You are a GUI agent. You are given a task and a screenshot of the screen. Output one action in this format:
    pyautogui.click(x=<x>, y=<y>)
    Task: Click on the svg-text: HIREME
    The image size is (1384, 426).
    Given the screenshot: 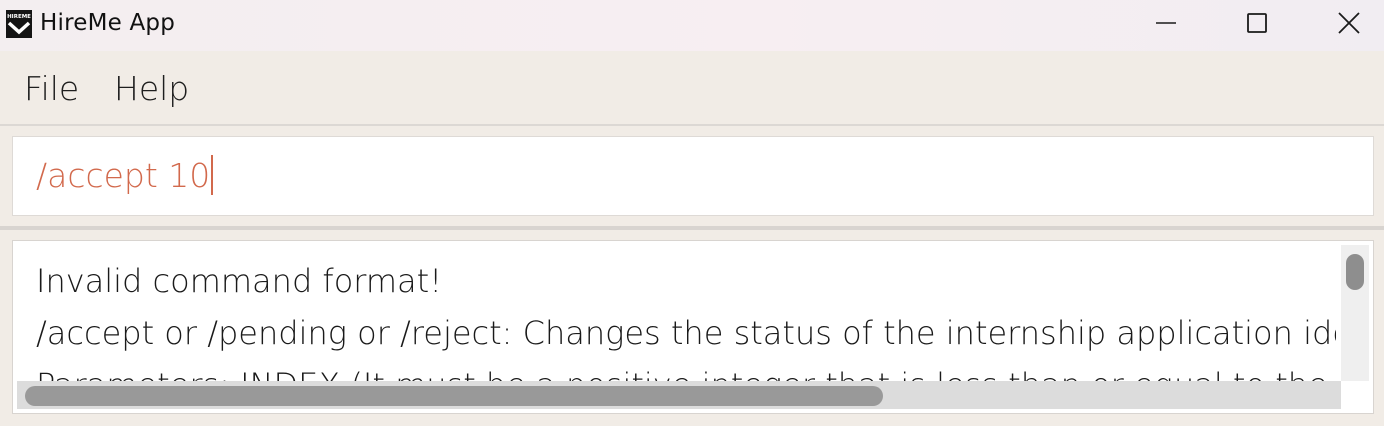 What is the action you would take?
    pyautogui.click(x=19, y=17)
    